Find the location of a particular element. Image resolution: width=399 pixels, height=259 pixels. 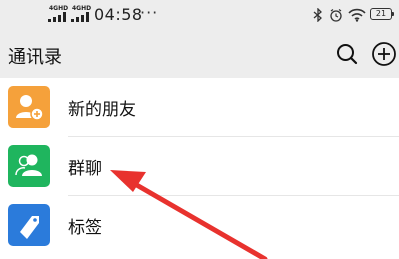

add-friend-icon is located at coordinates (29, 107).